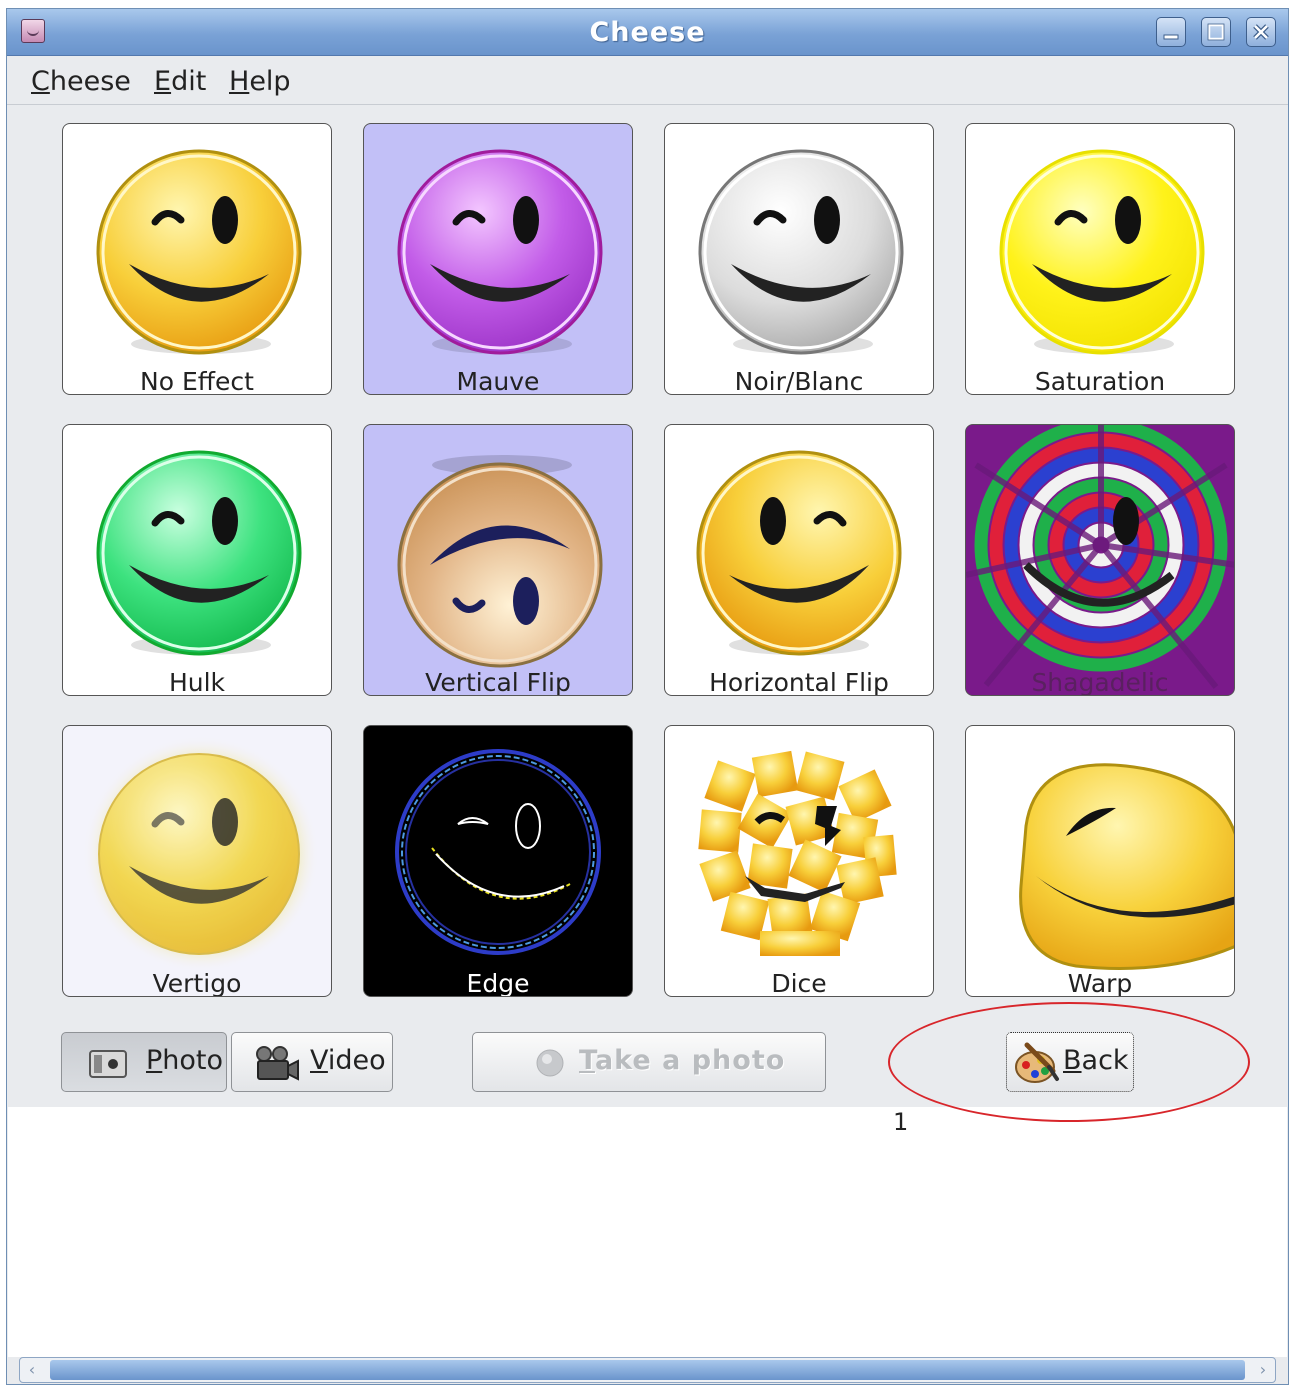 The height and width of the screenshot is (1385, 1289). I want to click on close-button, so click(1261, 32).